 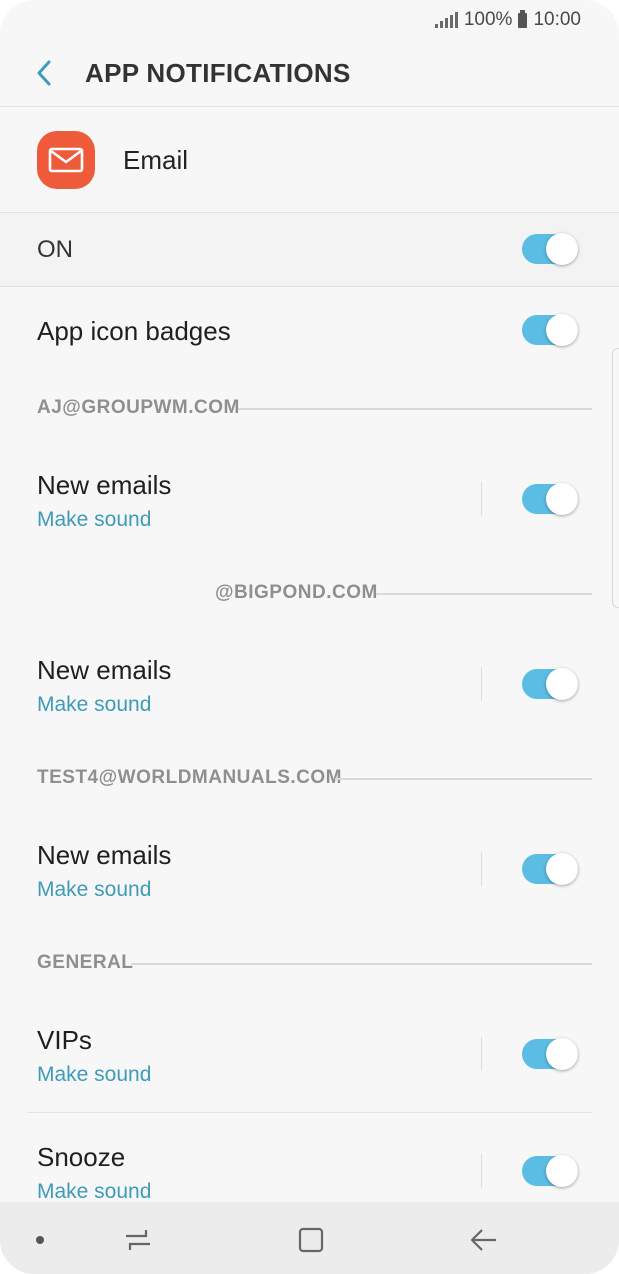 What do you see at coordinates (55, 249) in the screenshot?
I see `master-switch-label: ON` at bounding box center [55, 249].